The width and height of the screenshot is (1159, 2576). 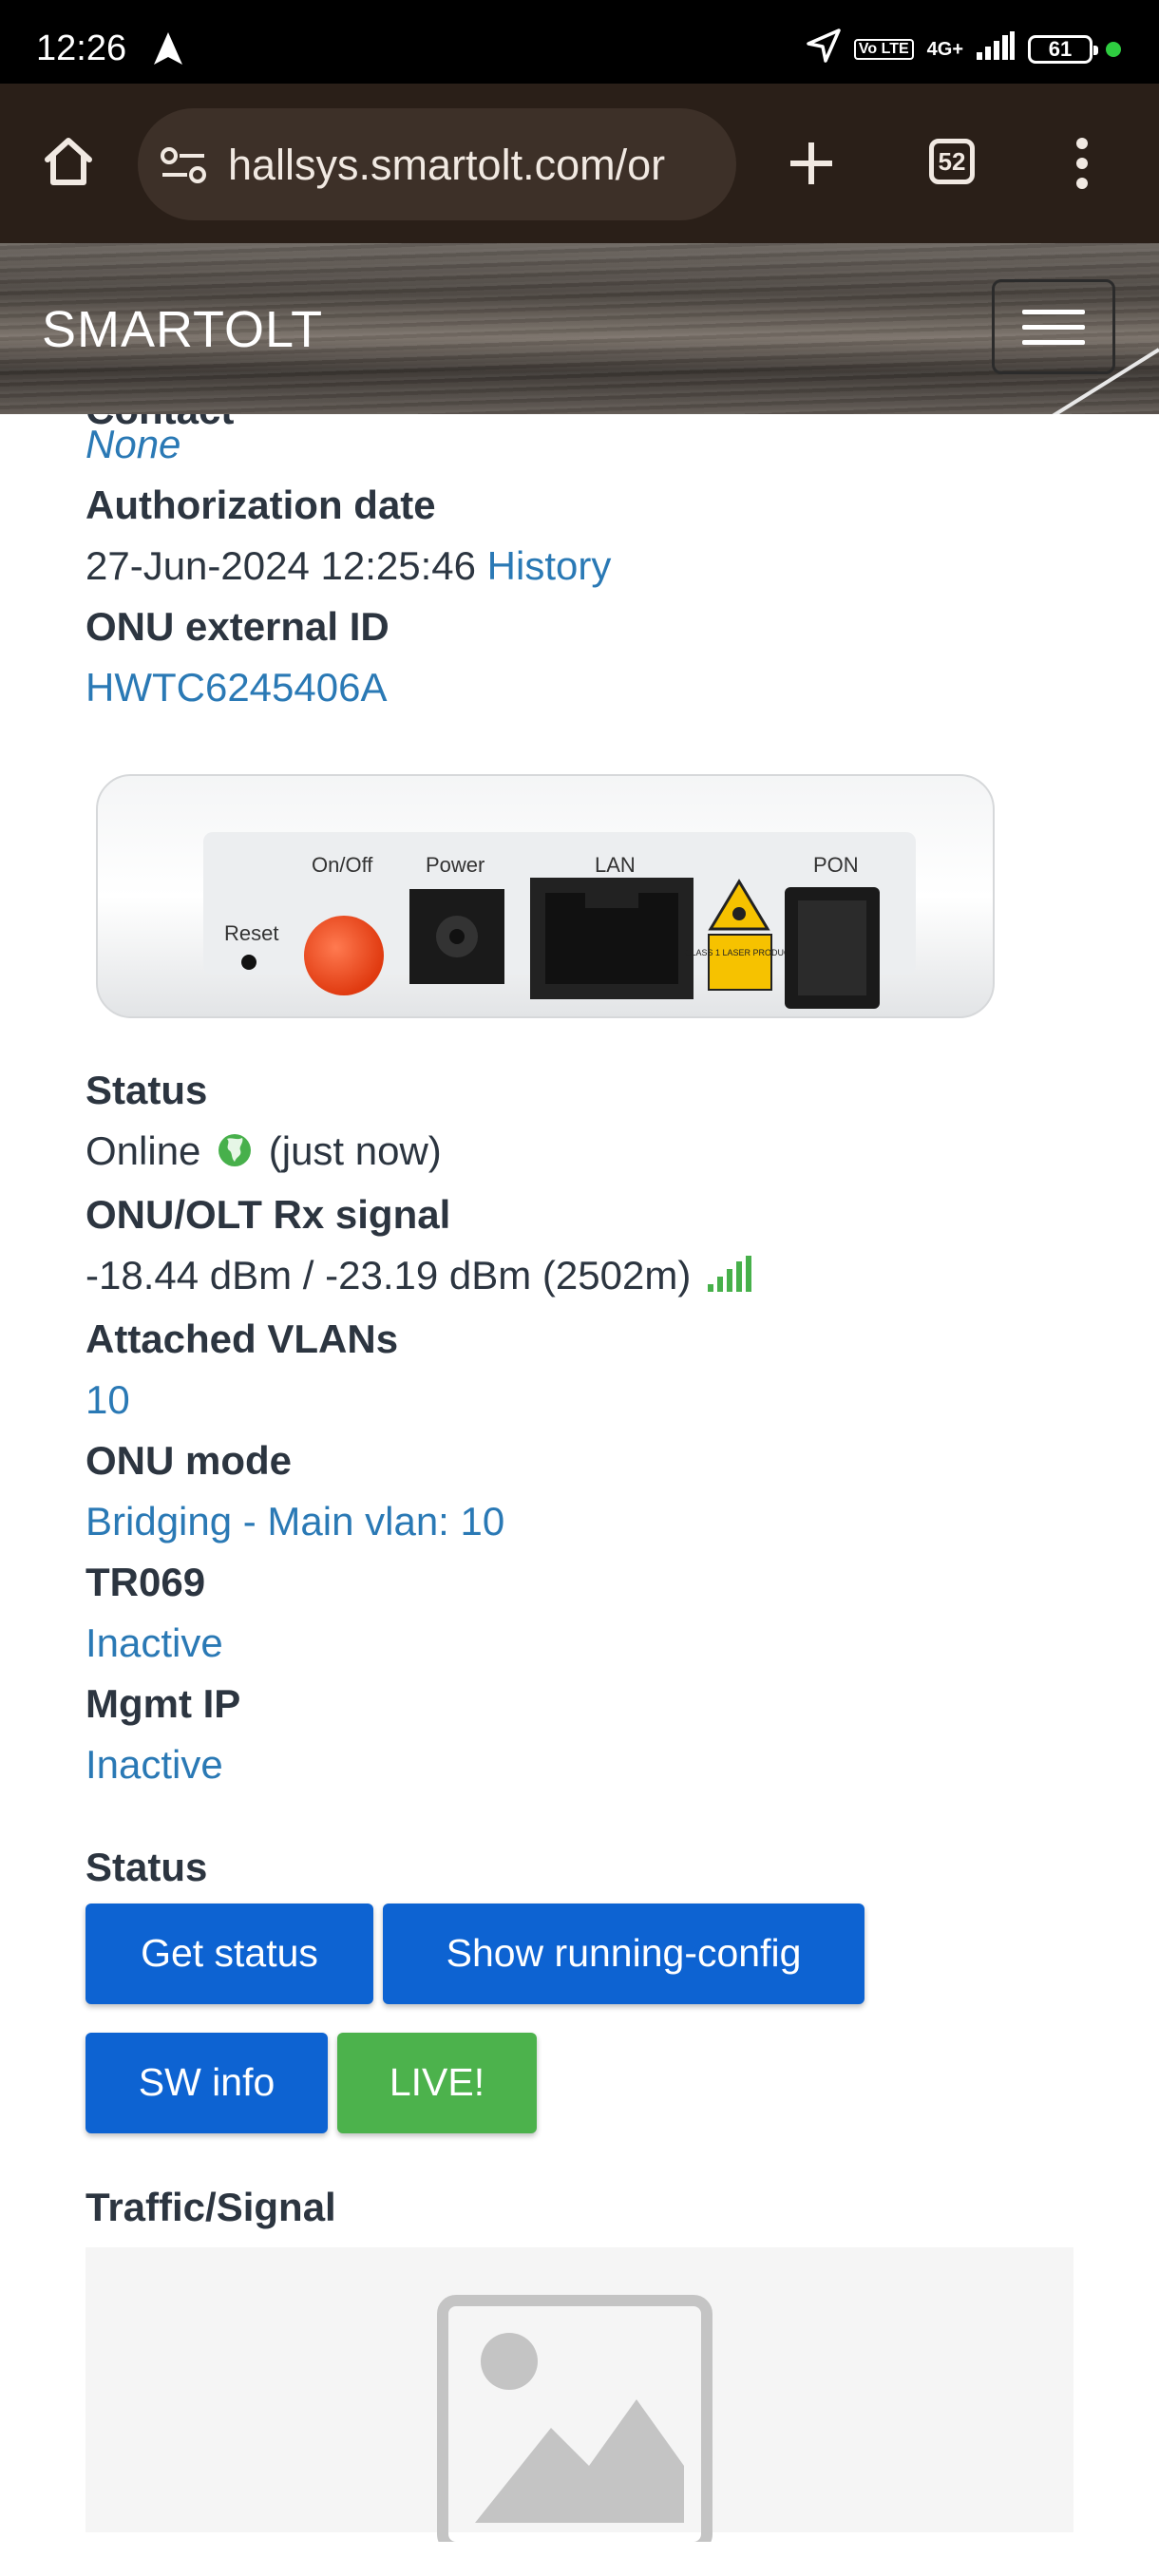 What do you see at coordinates (964, 48) in the screenshot?
I see `status-icons: Vo LTE 4G+ 61` at bounding box center [964, 48].